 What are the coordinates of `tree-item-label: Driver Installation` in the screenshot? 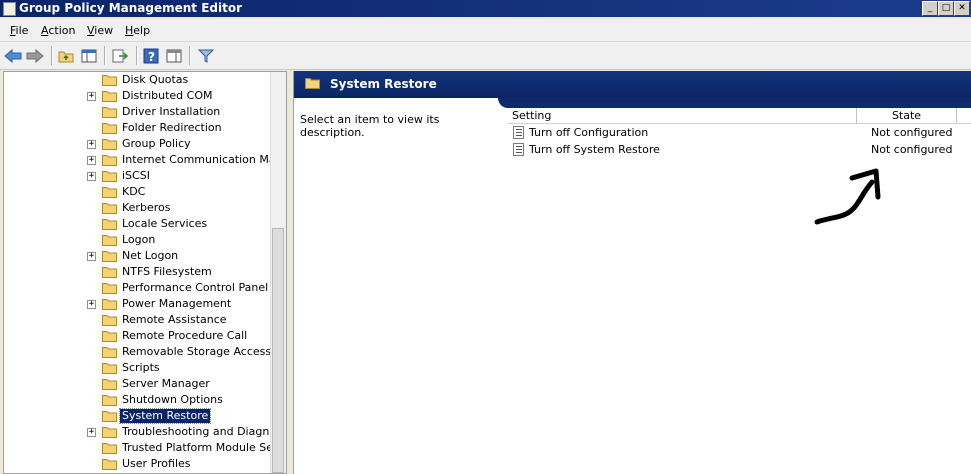 It's located at (171, 111).